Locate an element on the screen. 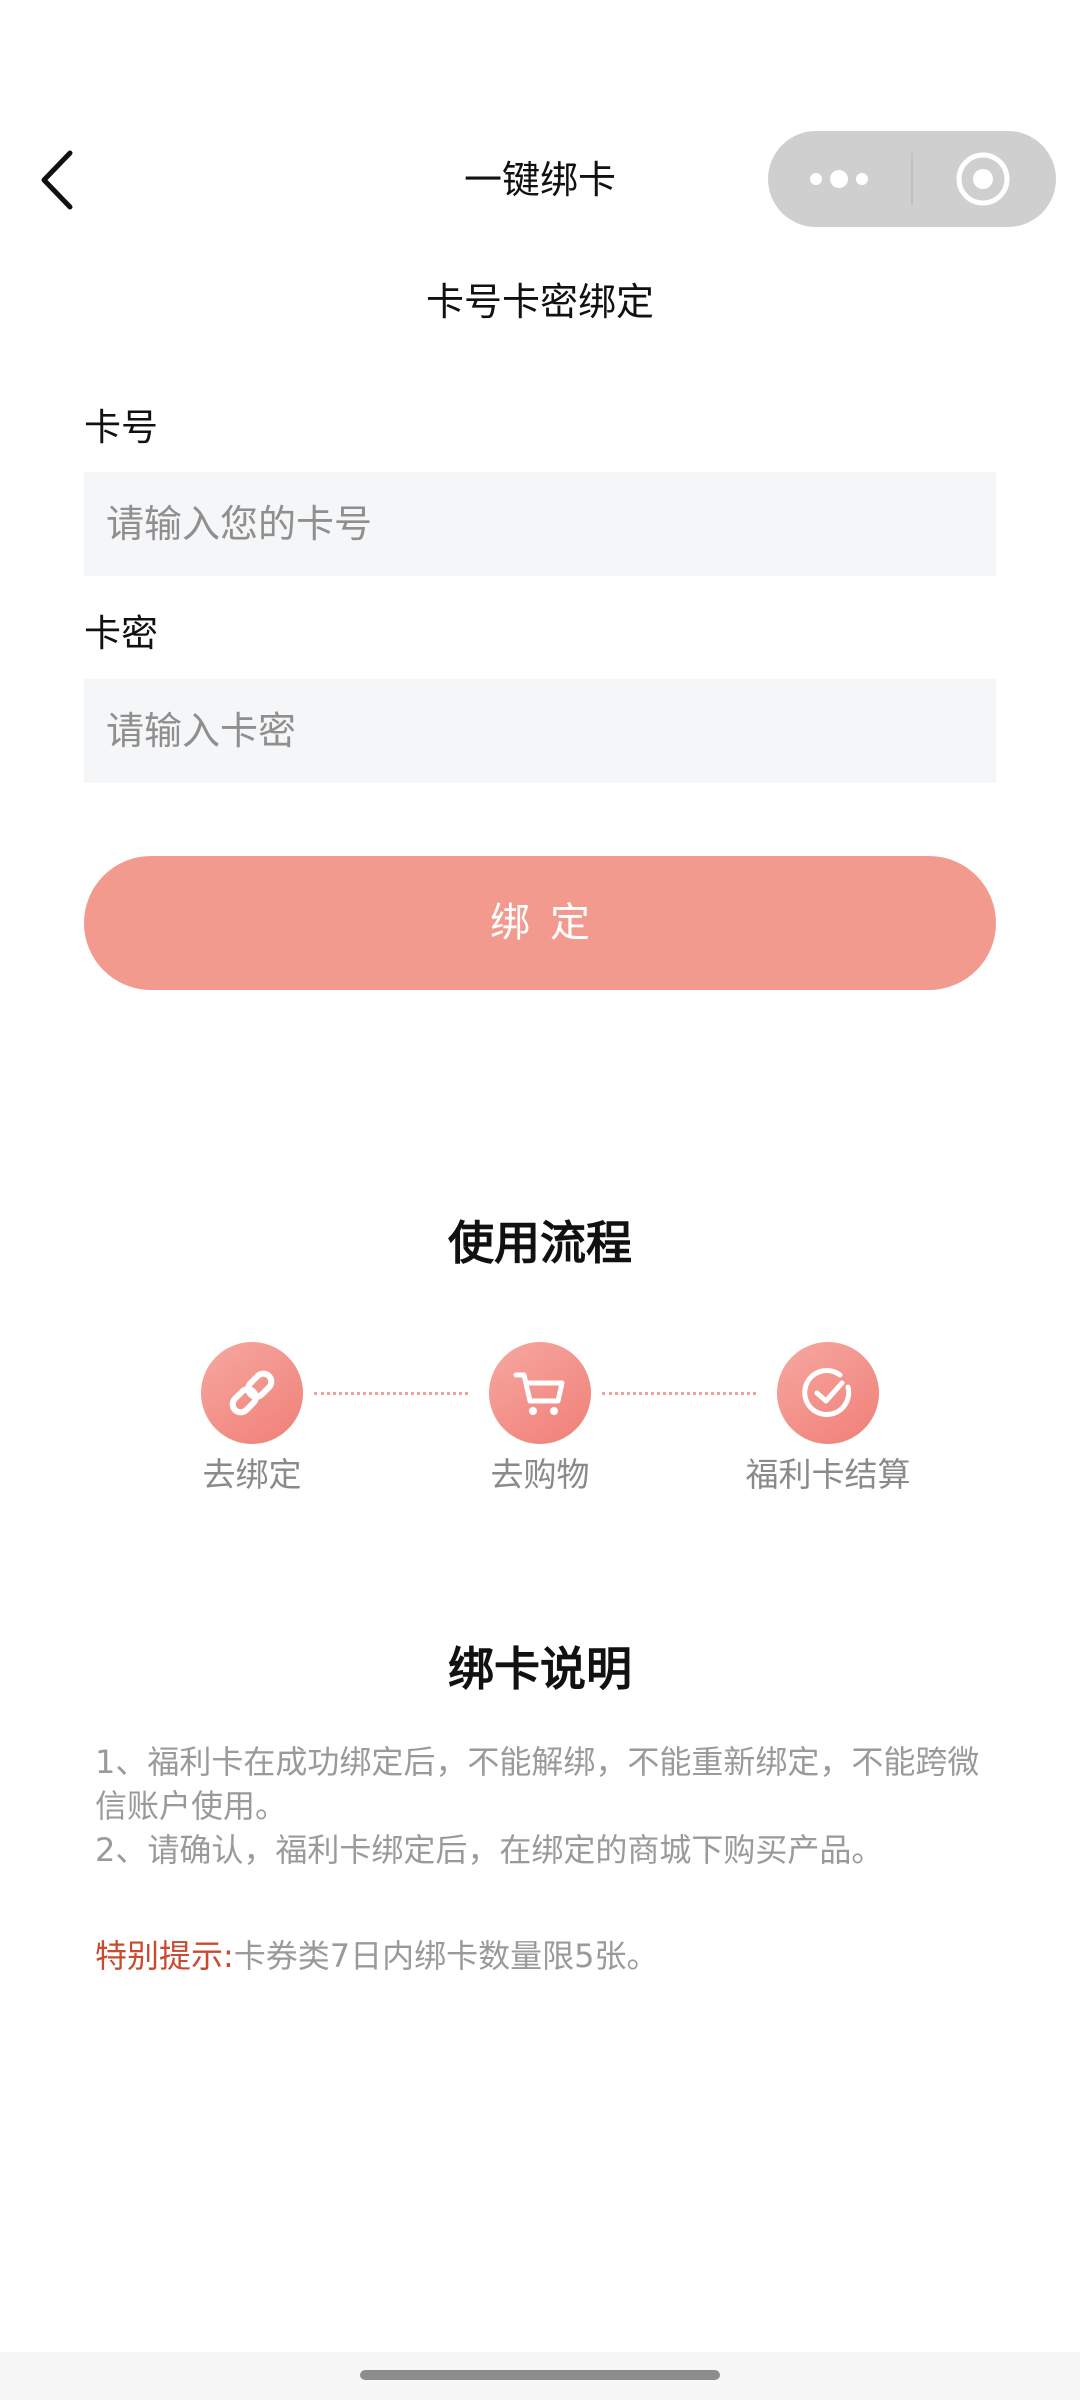  more-dots-icon is located at coordinates (839, 179).